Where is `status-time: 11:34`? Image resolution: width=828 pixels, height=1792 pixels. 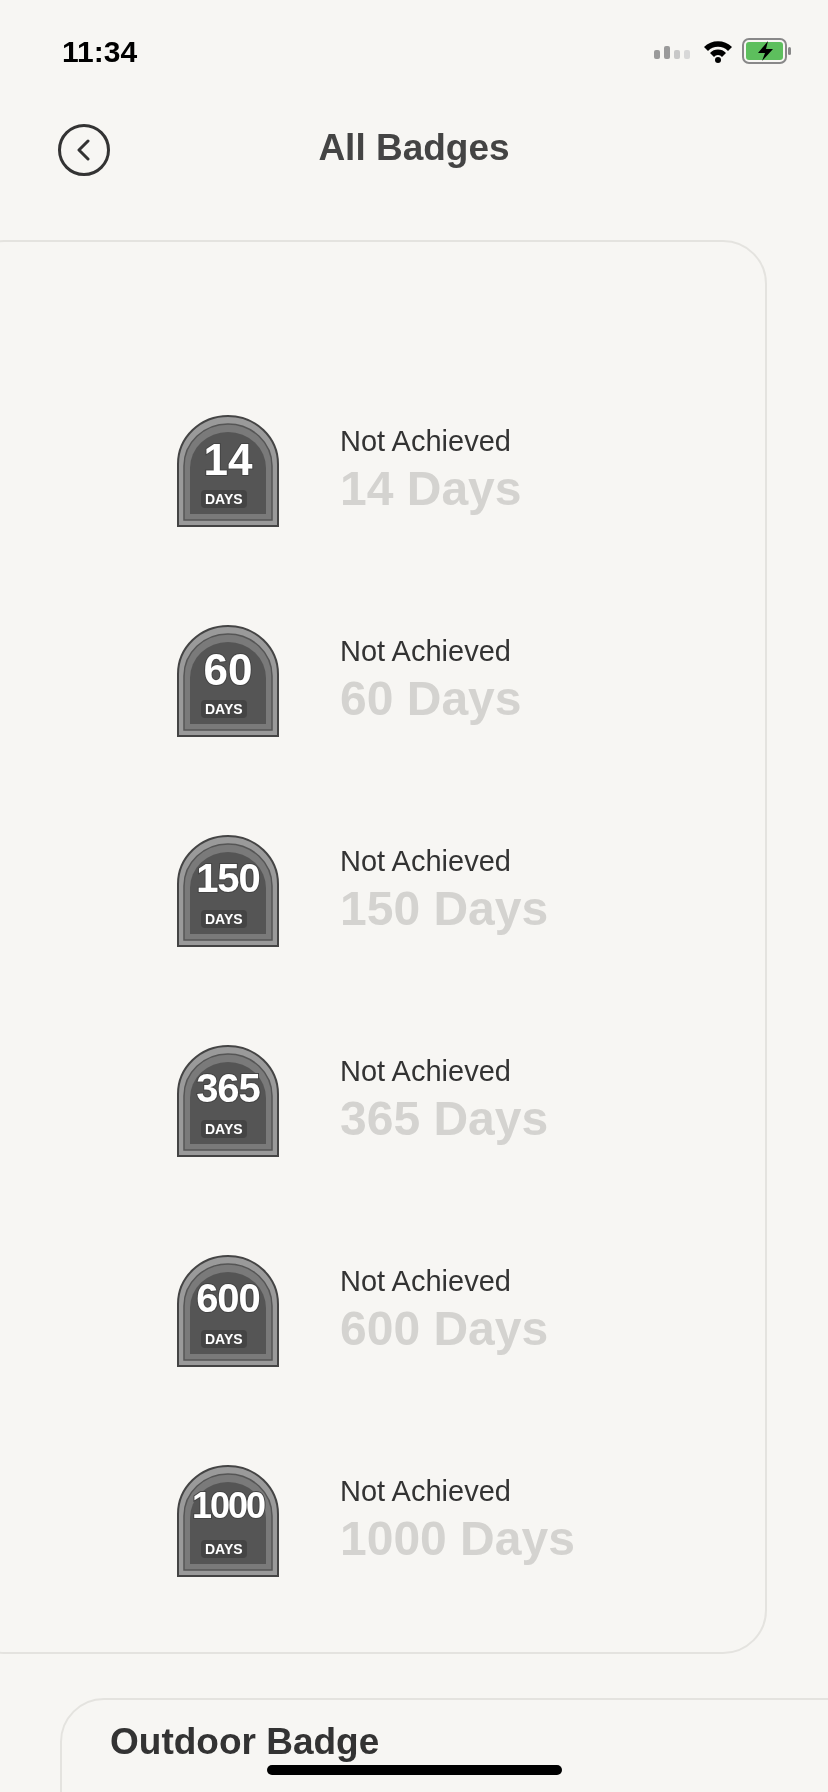 status-time: 11:34 is located at coordinates (100, 51).